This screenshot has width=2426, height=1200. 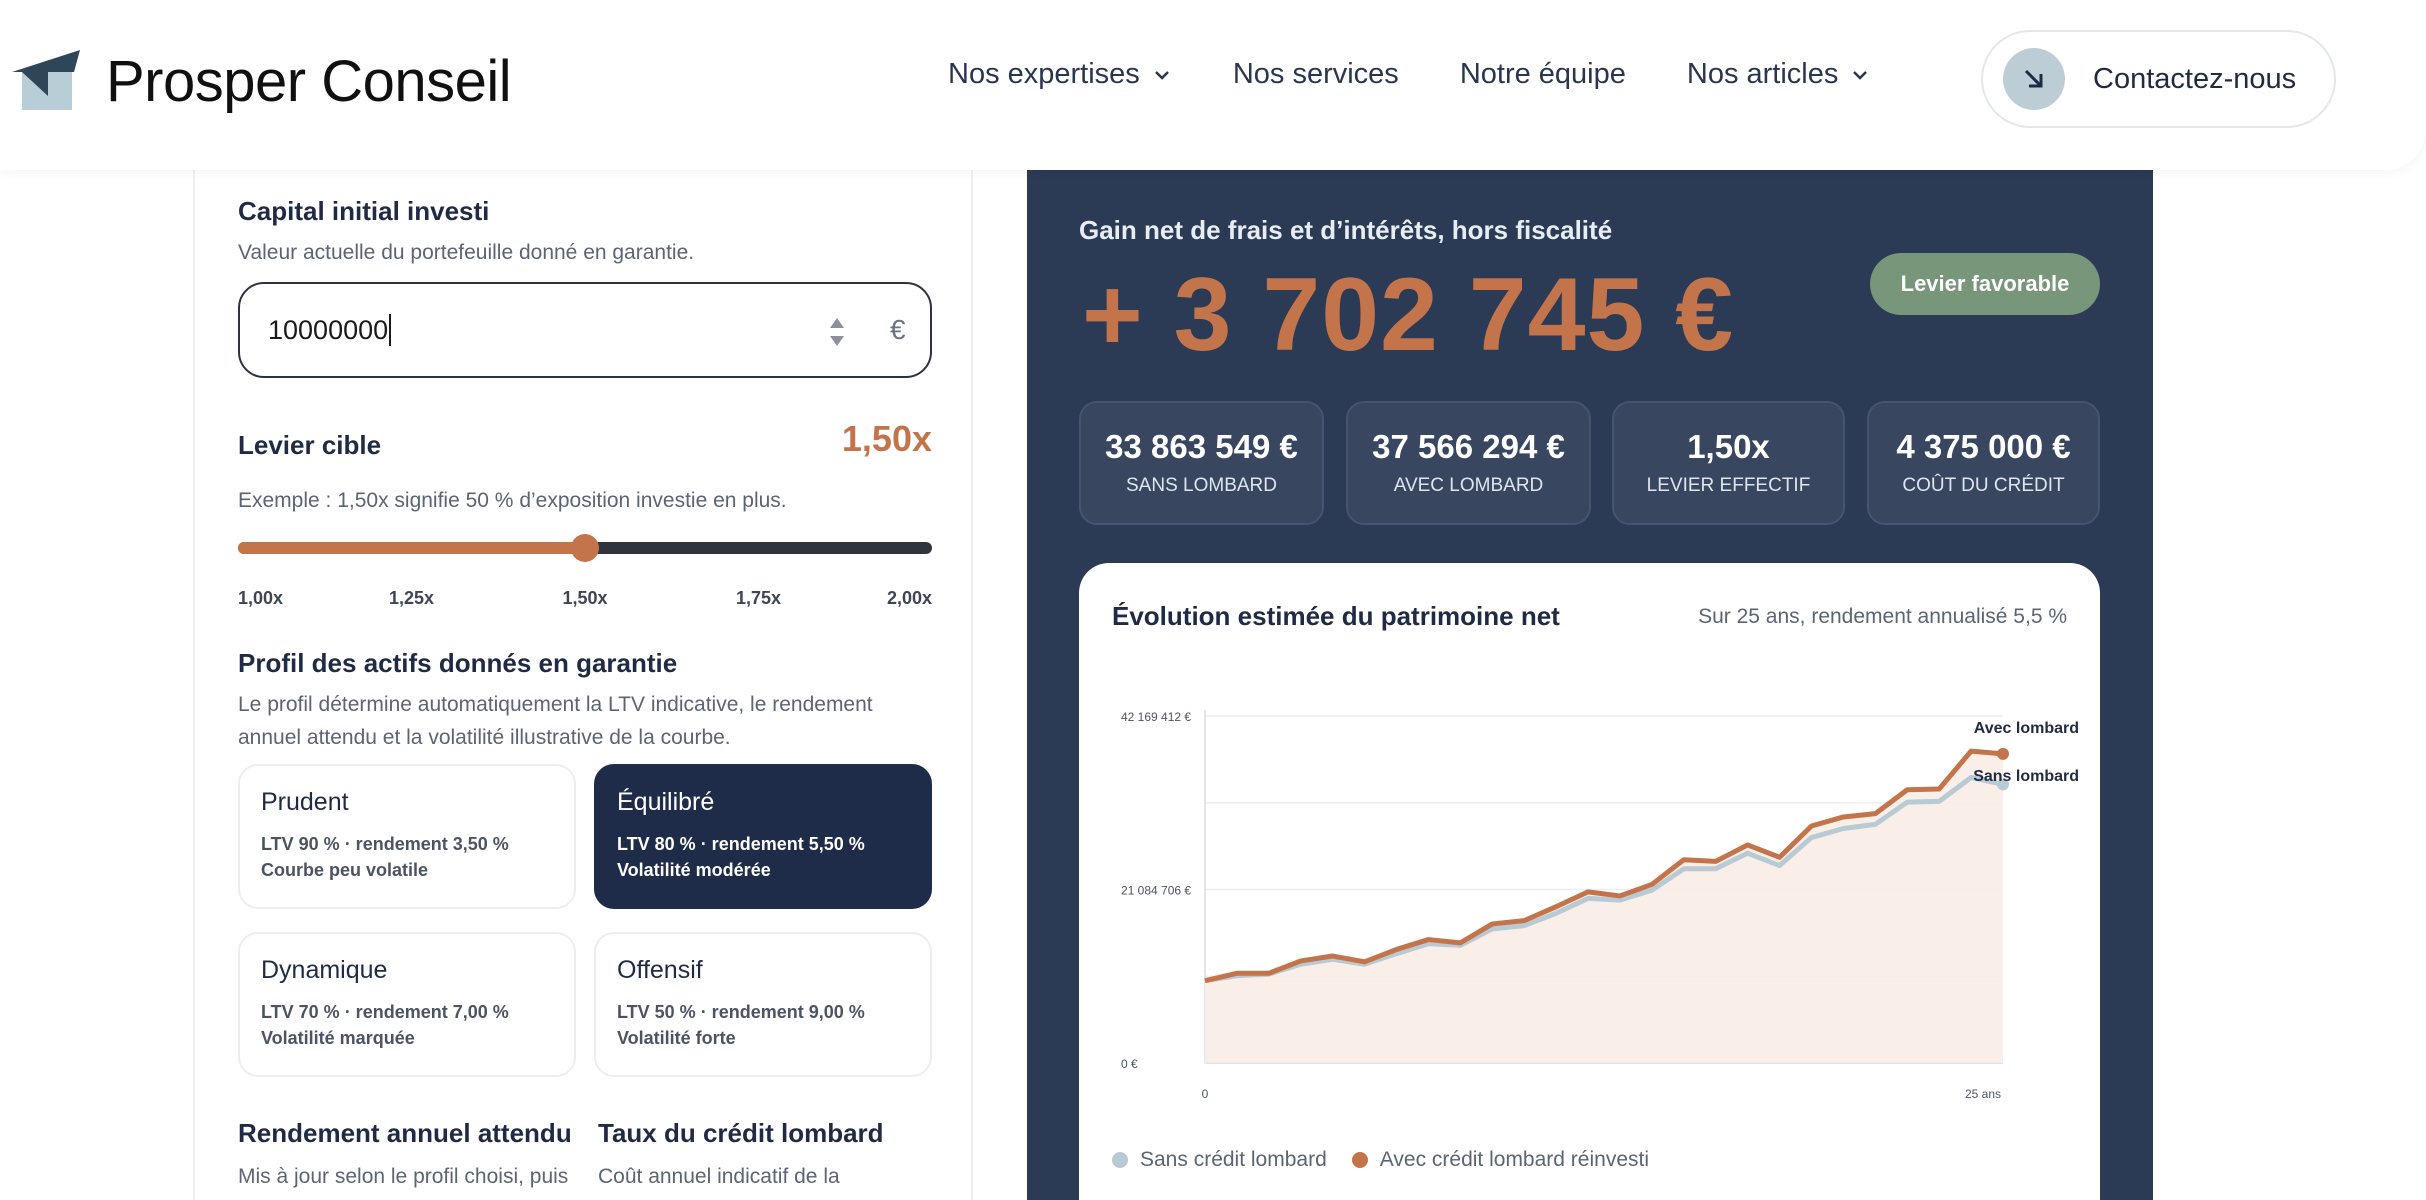 I want to click on nav-label: Notre équipe, so click(x=1542, y=74).